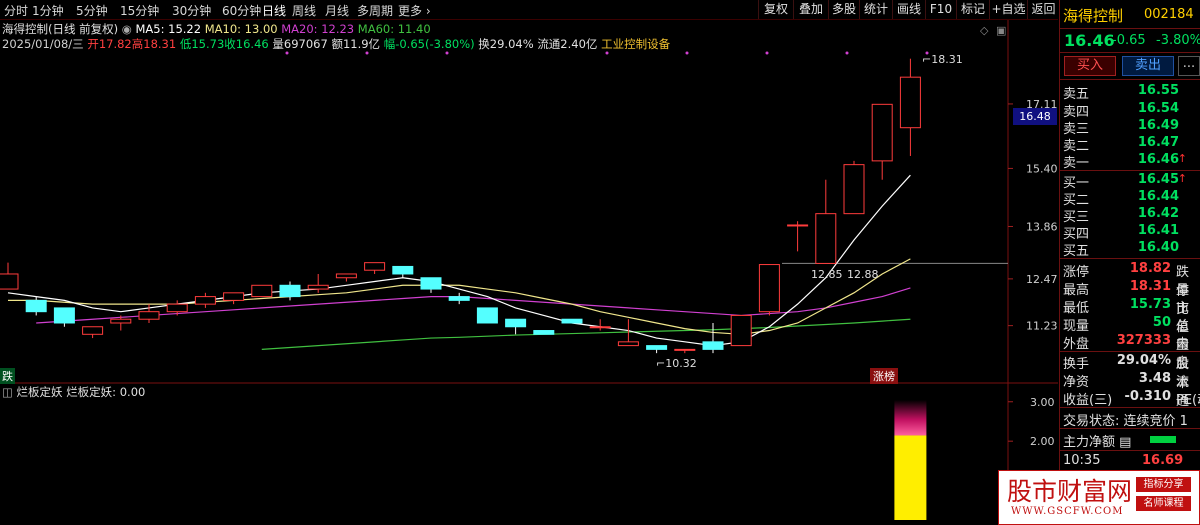 This screenshot has height=525, width=1200. I want to click on stat-label: 外盘, so click(1076, 344).